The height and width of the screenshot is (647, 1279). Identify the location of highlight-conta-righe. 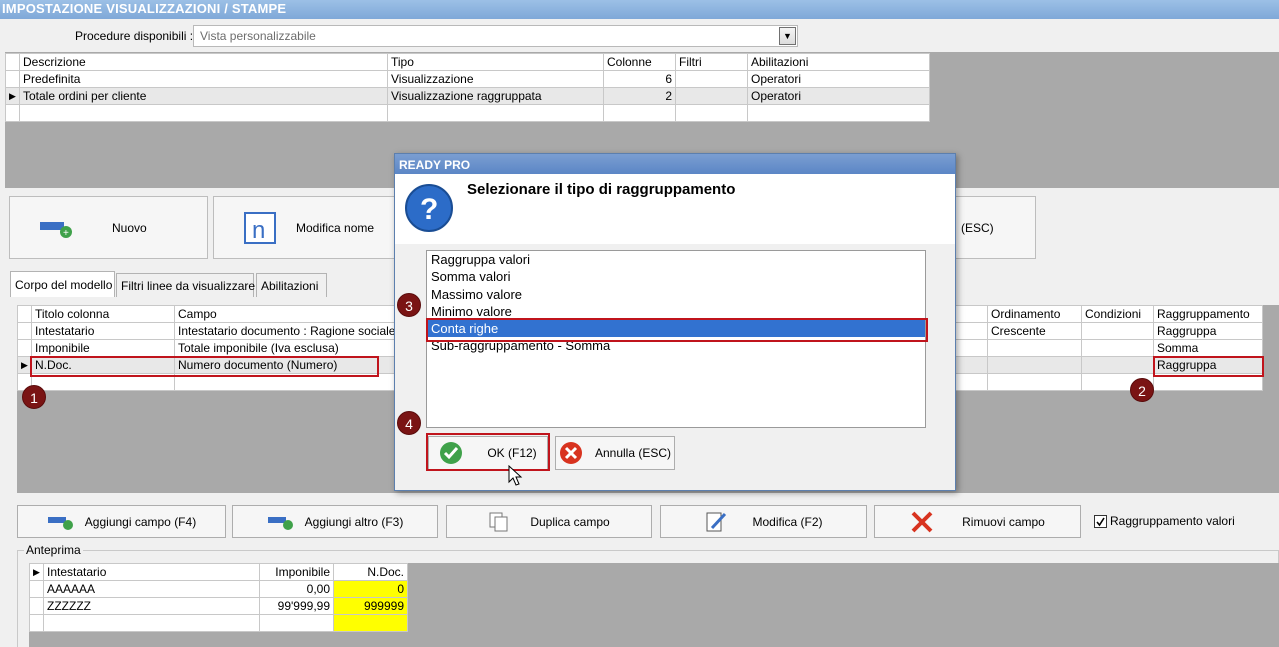
(677, 330).